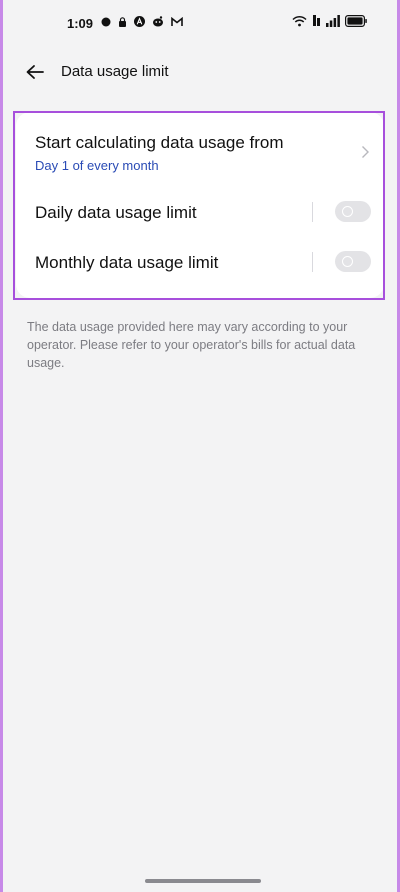 Image resolution: width=400 pixels, height=892 pixels. Describe the element at coordinates (203, 881) in the screenshot. I see `home-indicator` at that location.